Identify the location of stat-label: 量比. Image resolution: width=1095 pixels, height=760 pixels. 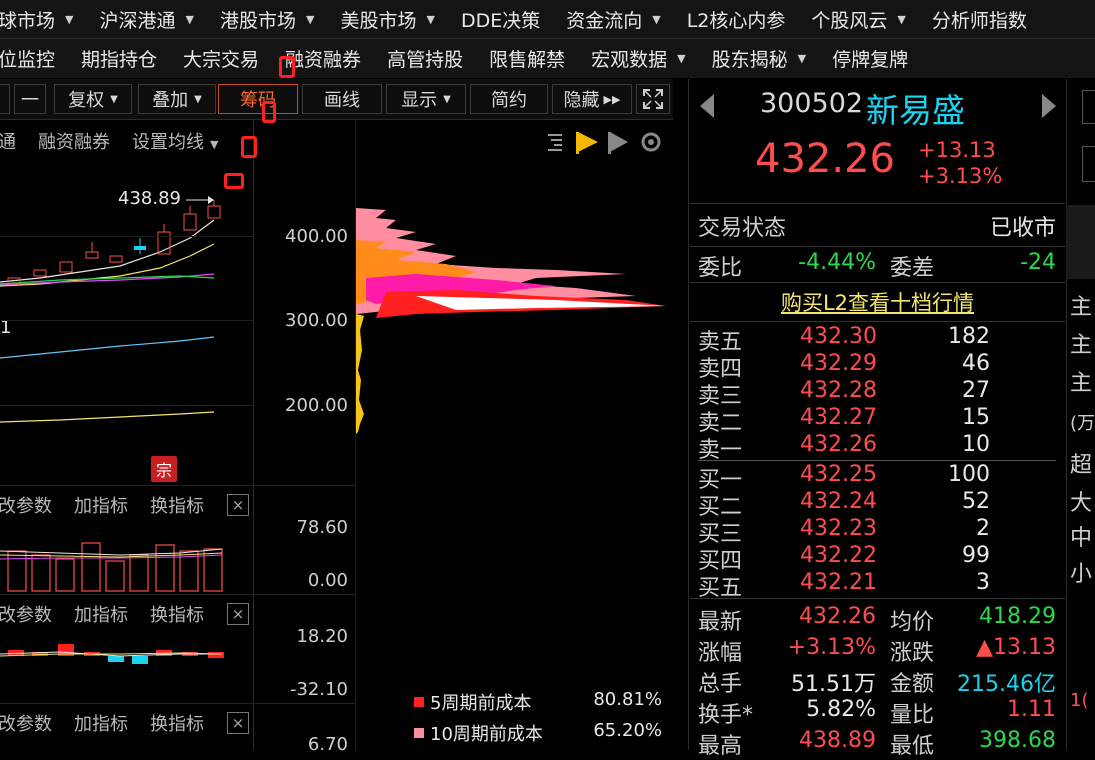
(912, 715).